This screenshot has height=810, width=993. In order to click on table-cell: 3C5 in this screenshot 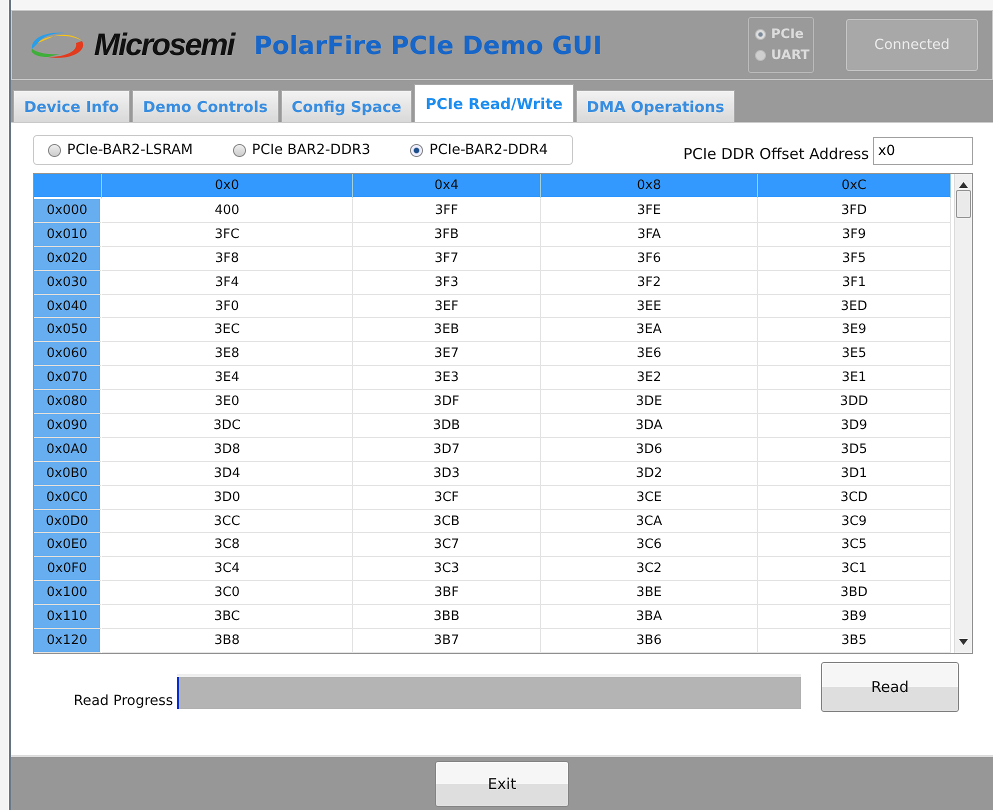, I will do `click(854, 545)`.